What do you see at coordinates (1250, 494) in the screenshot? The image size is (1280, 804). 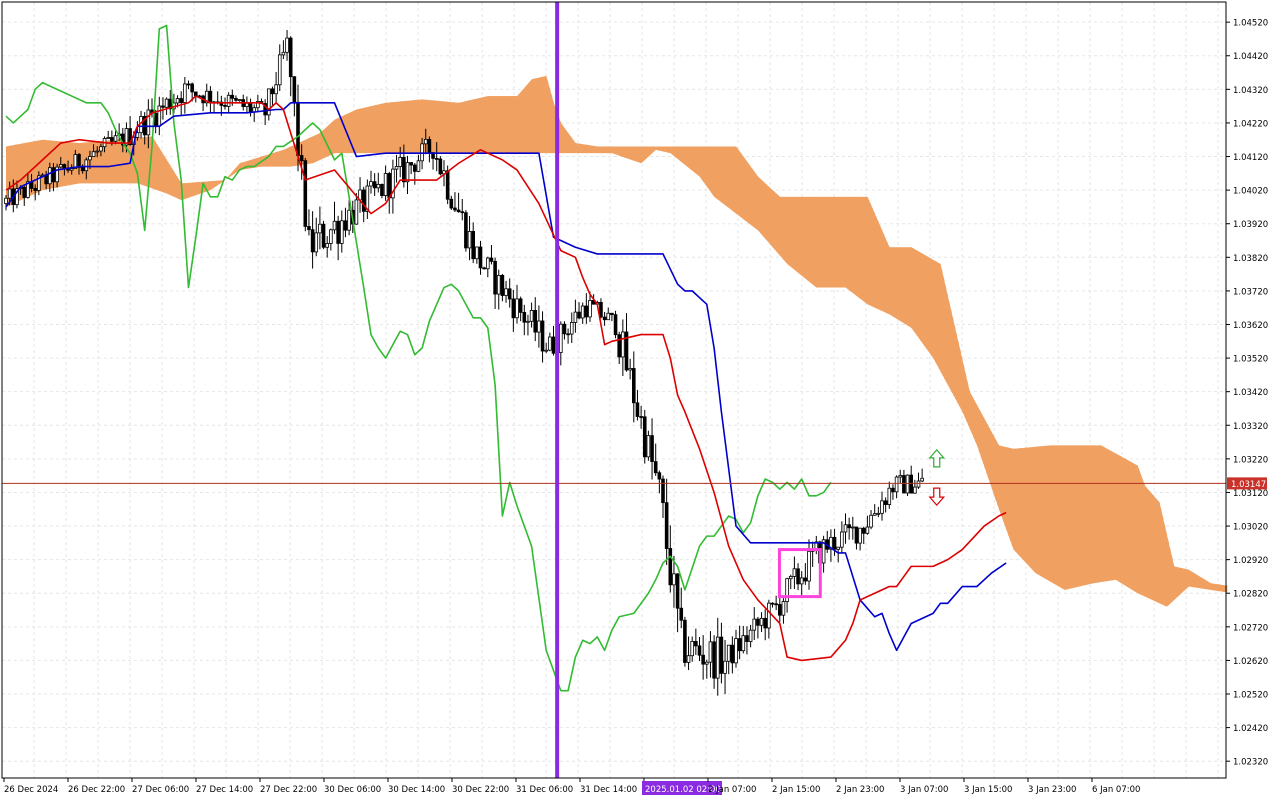 I see `price-tick-label: 1.03120` at bounding box center [1250, 494].